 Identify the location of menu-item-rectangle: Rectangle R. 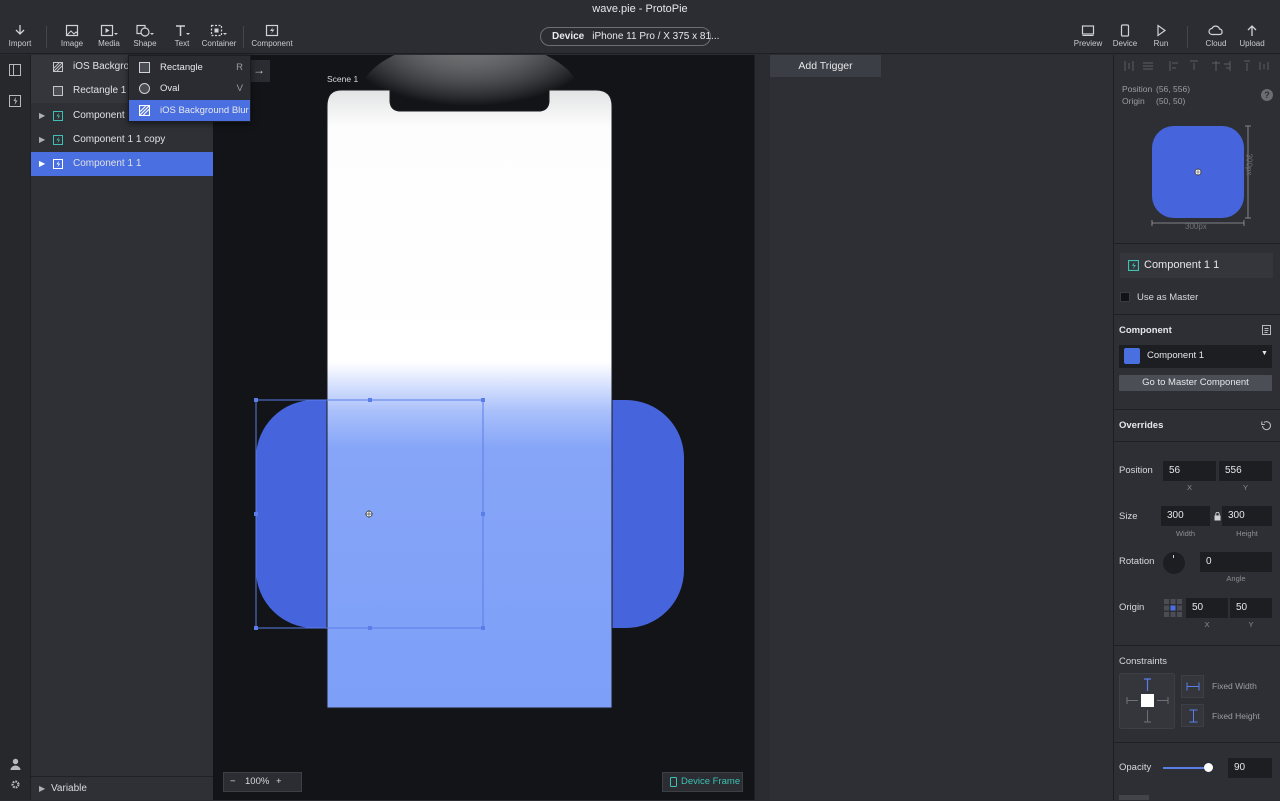
(189, 67).